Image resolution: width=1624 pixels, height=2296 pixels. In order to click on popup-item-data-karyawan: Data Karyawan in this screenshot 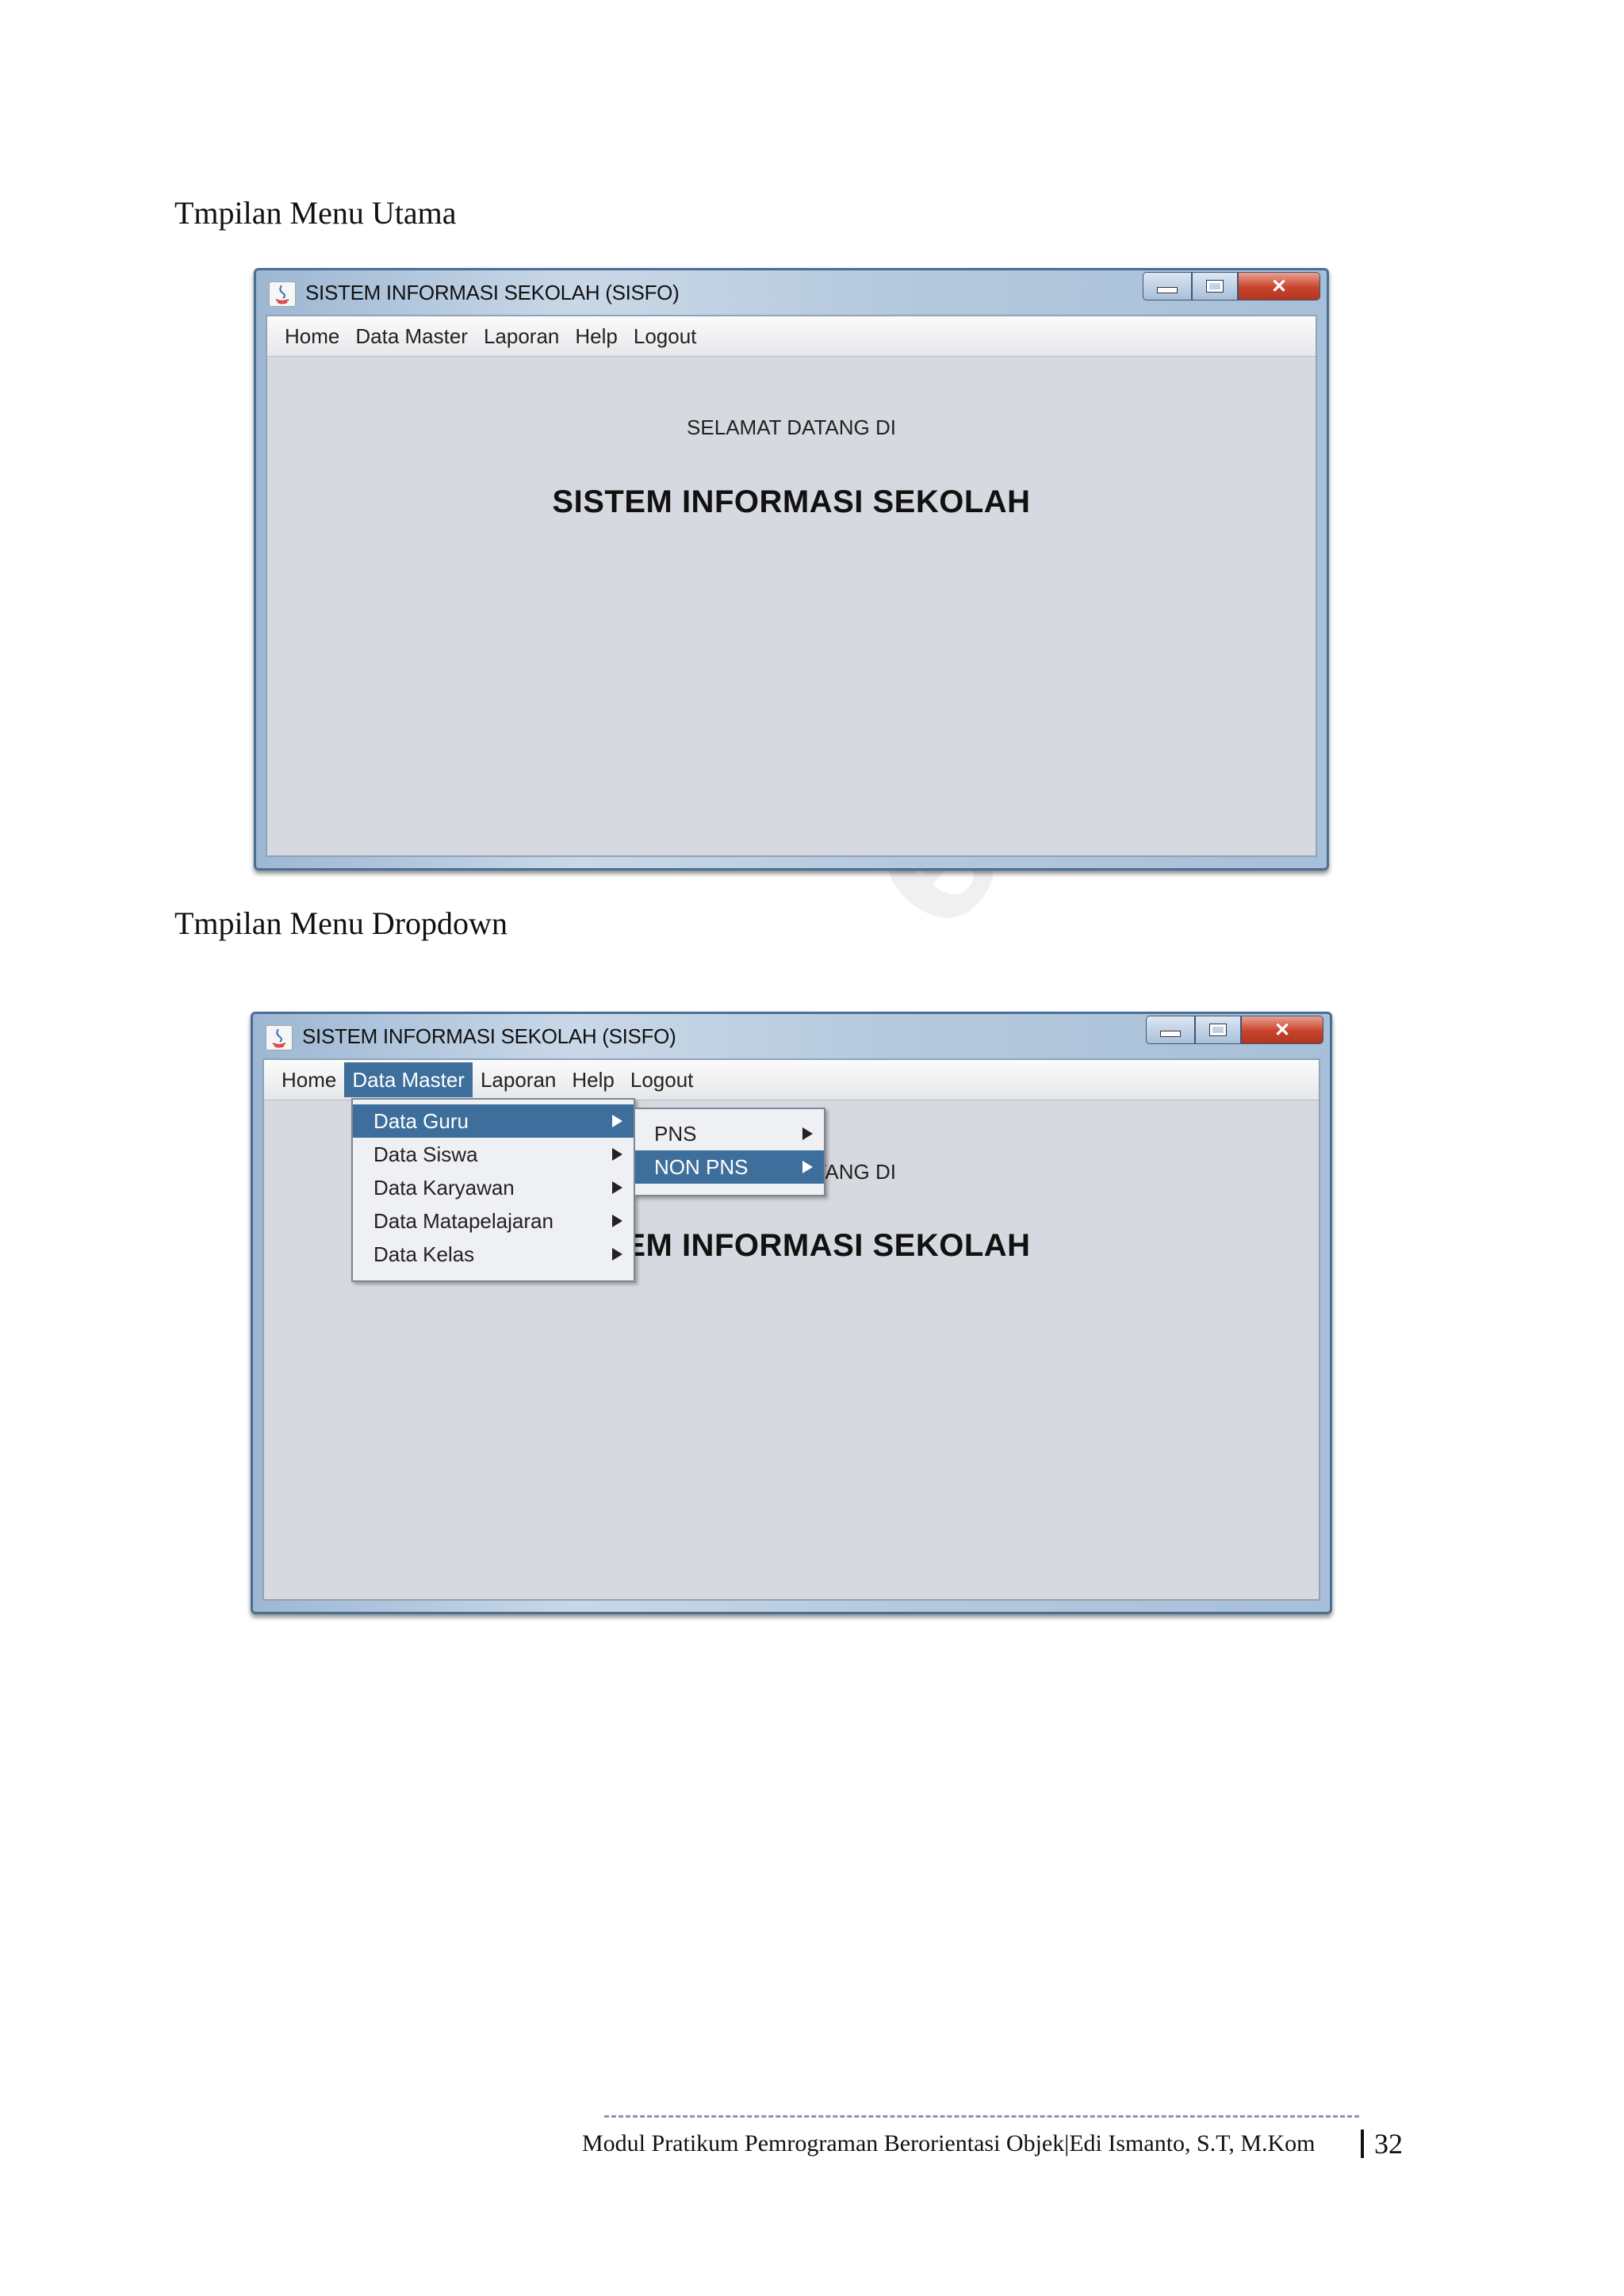, I will do `click(493, 1188)`.